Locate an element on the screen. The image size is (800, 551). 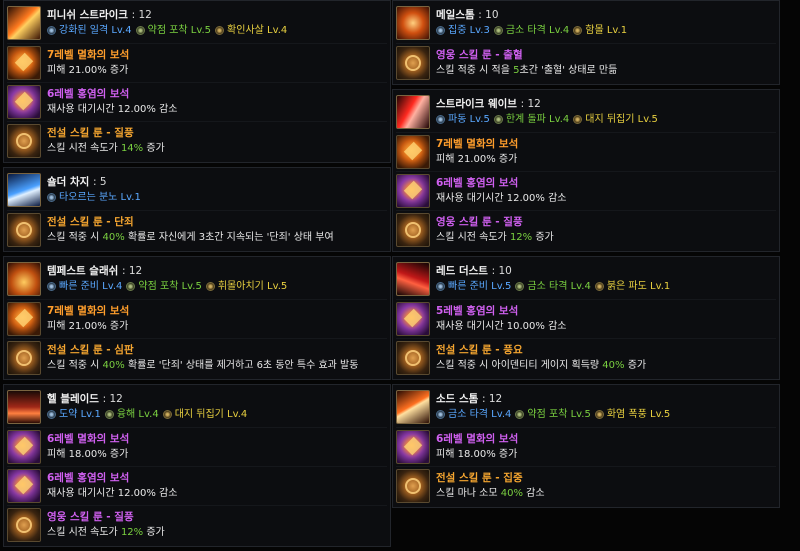
effect-text: 6레벨 홍염의 보석 재사용 대기시간 12.00% 감소 is located at coordinates (112, 486).